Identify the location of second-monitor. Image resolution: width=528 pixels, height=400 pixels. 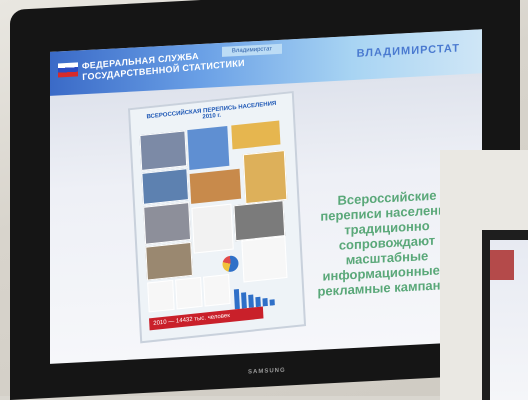
(484, 275).